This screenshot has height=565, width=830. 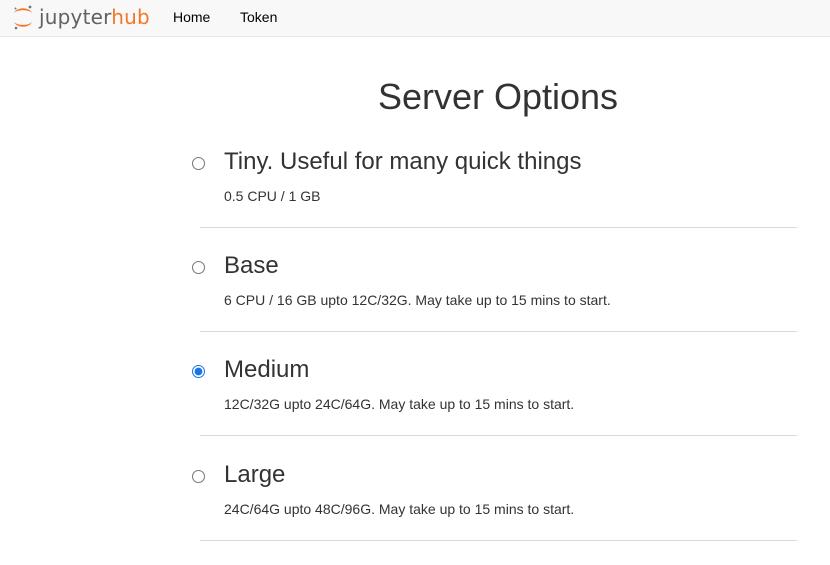 What do you see at coordinates (130, 17) in the screenshot?
I see `logo-text-hub: hub` at bounding box center [130, 17].